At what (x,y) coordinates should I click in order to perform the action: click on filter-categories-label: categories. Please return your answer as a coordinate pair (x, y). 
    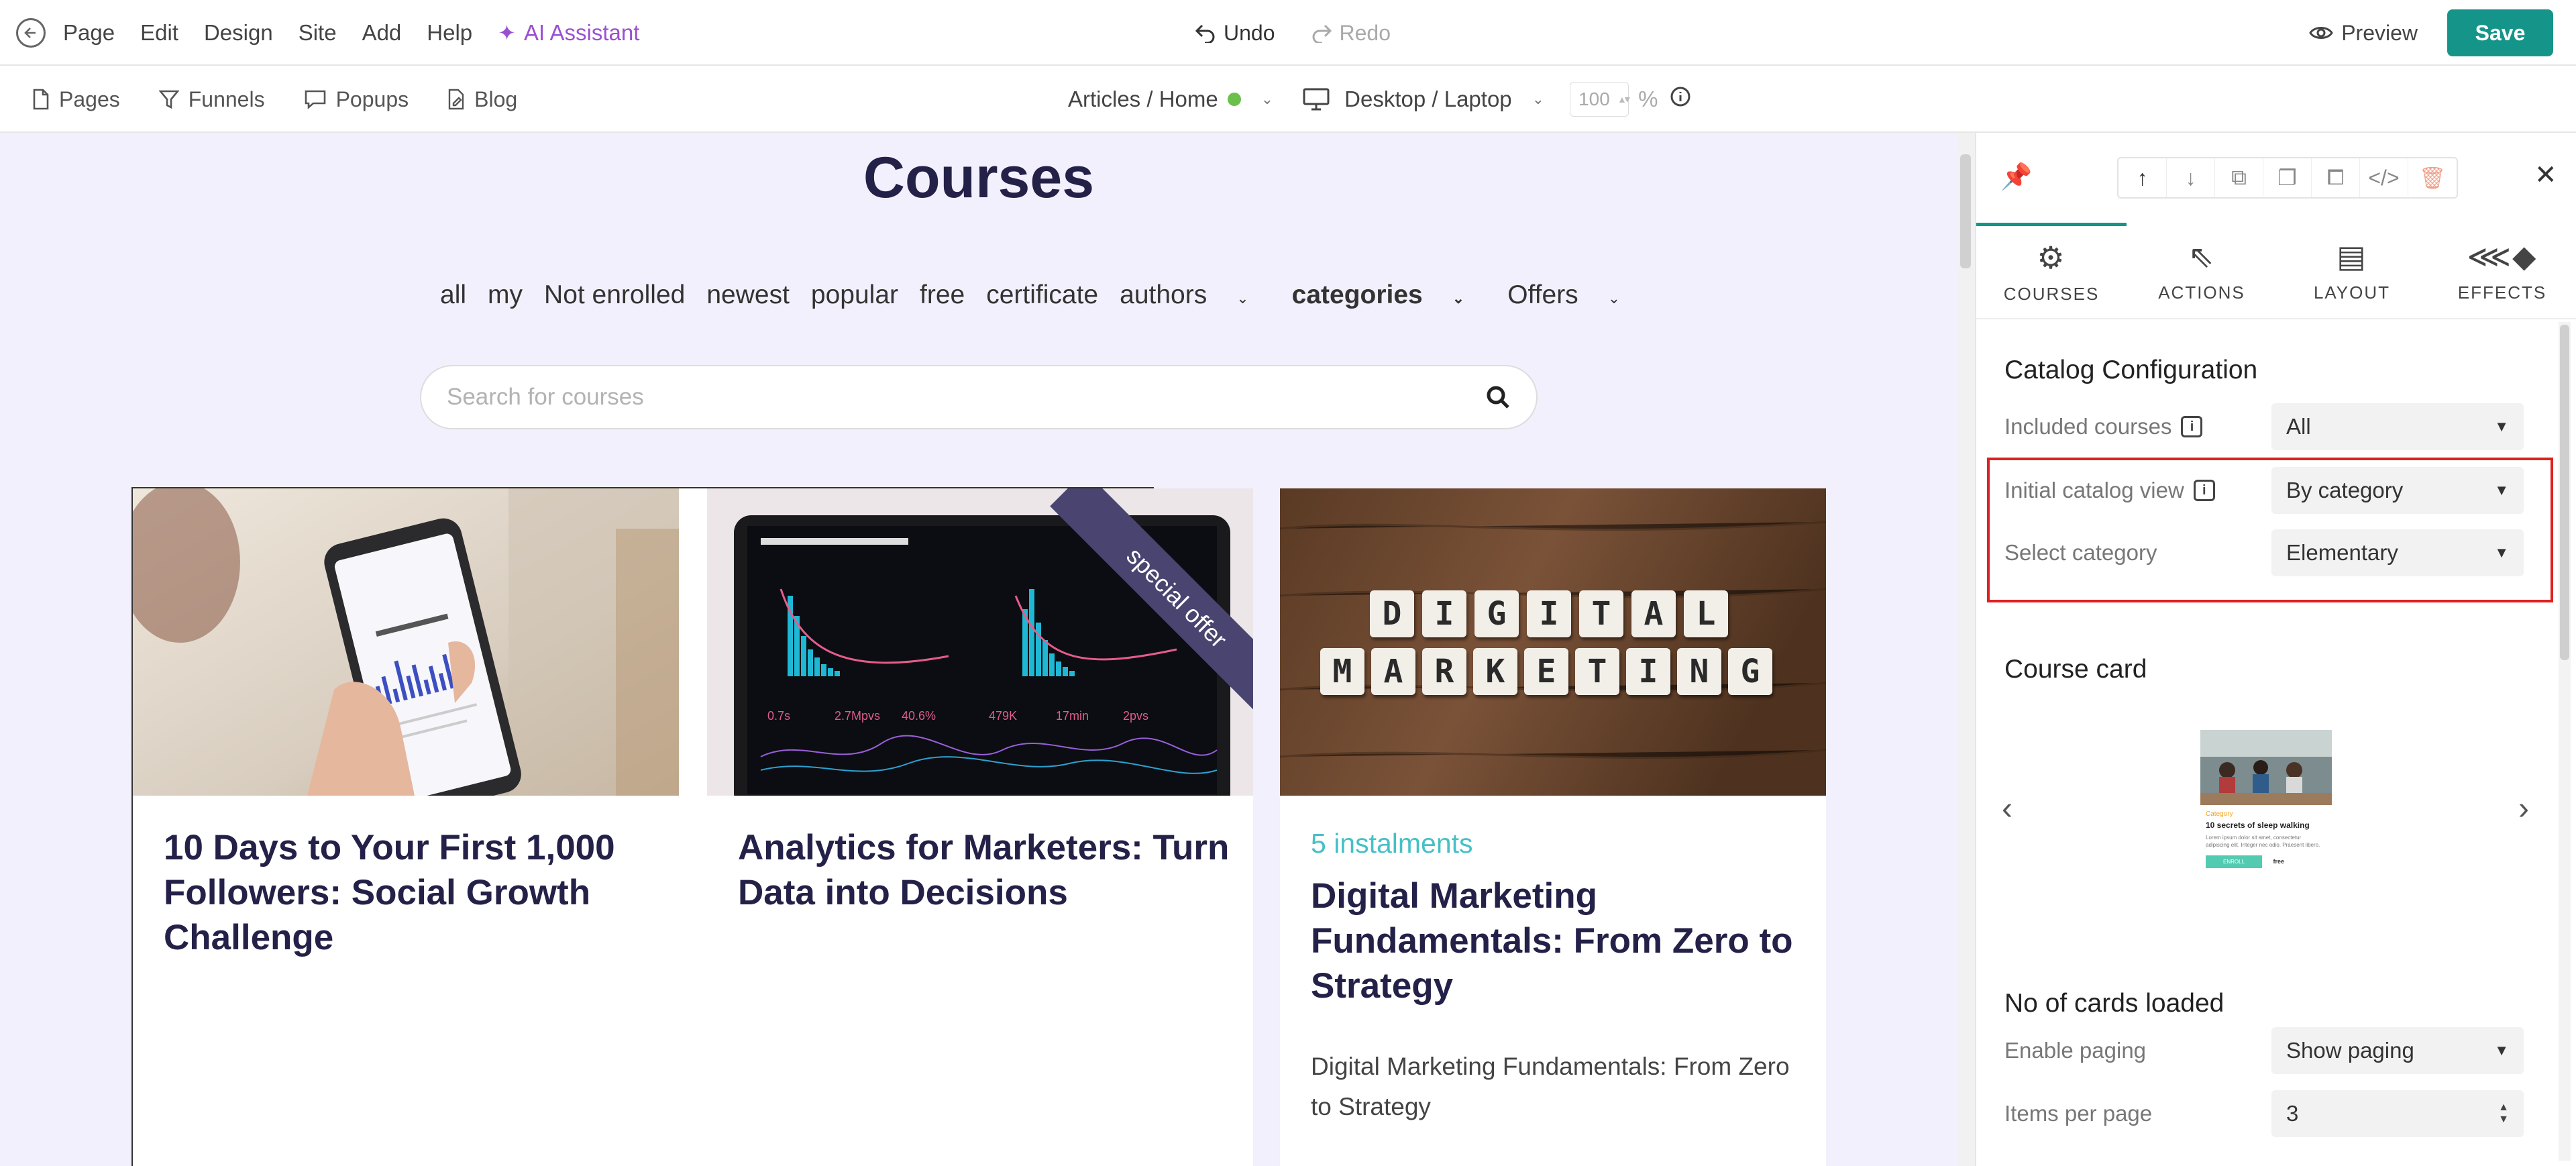
    Looking at the image, I should click on (1357, 294).